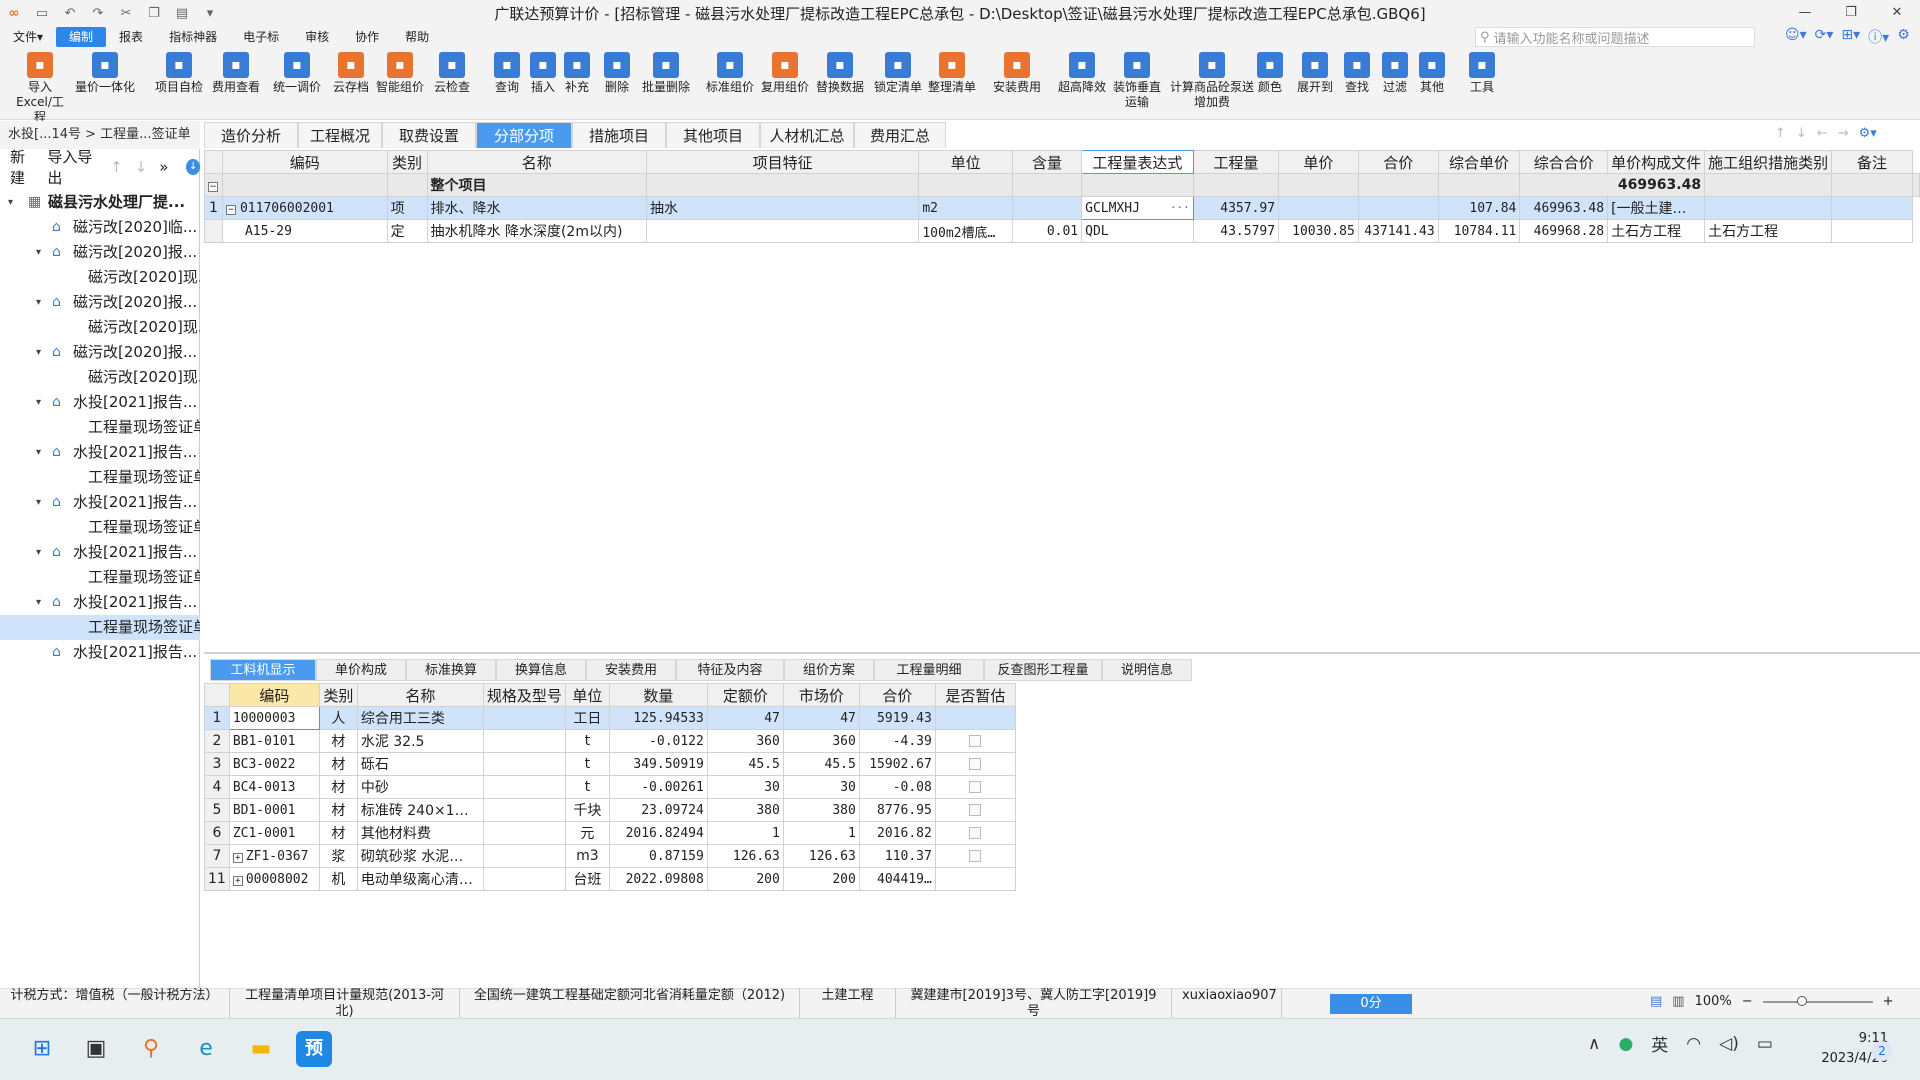 The height and width of the screenshot is (1080, 1920). Describe the element at coordinates (587, 879) in the screenshot. I see `cell-unit: 台班` at that location.